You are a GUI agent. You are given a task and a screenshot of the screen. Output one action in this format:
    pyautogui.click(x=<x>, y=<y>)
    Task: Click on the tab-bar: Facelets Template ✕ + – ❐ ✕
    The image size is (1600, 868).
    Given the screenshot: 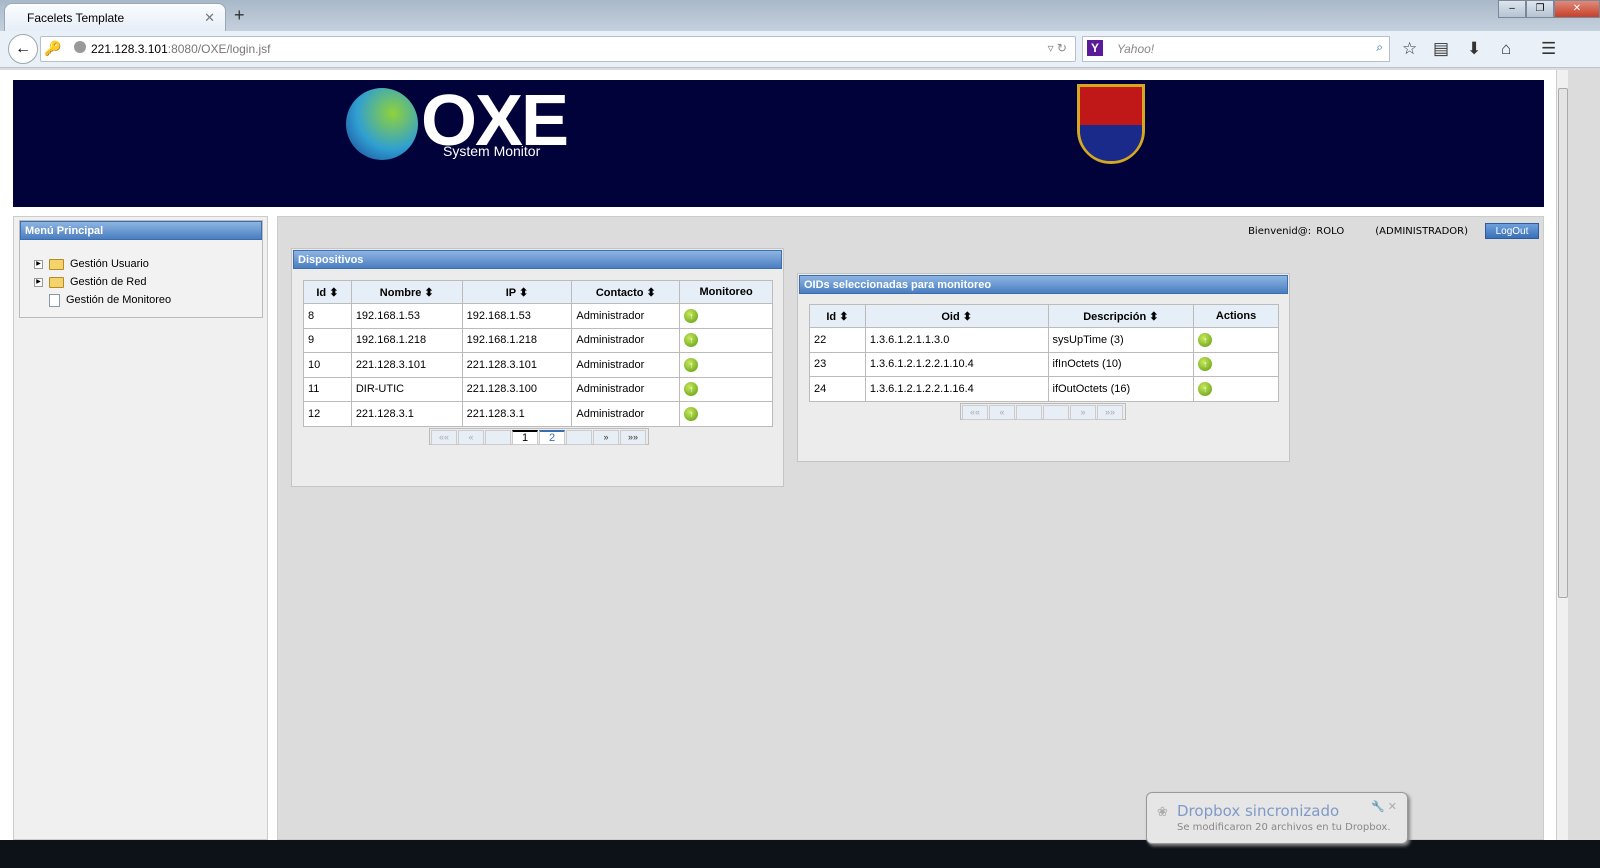 What is the action you would take?
    pyautogui.click(x=800, y=15)
    